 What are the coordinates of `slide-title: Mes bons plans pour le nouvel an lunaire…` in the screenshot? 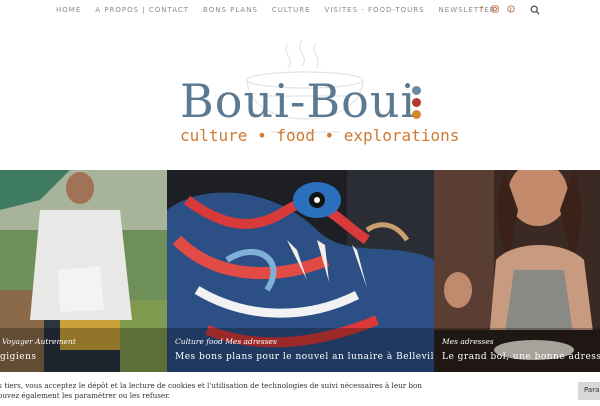 It's located at (304, 357).